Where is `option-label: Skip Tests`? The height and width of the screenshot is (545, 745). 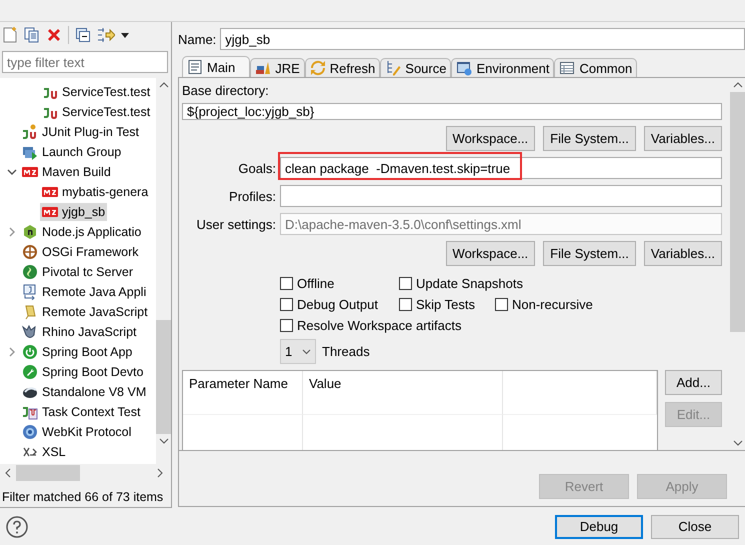 option-label: Skip Tests is located at coordinates (446, 304).